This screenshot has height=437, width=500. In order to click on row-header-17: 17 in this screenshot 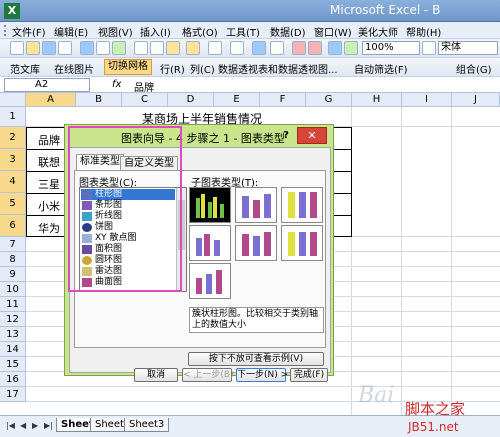, I will do `click(13, 394)`.